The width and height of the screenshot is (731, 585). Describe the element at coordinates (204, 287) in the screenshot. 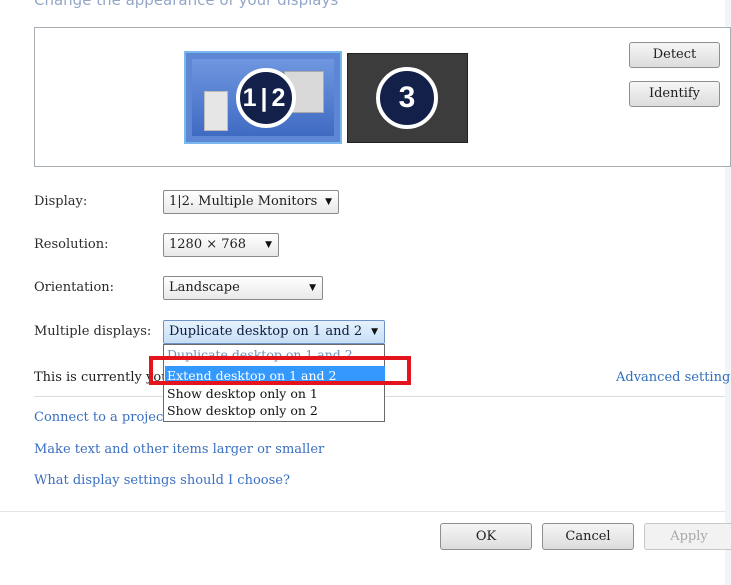

I see `orientation-select-value: Landscape` at that location.